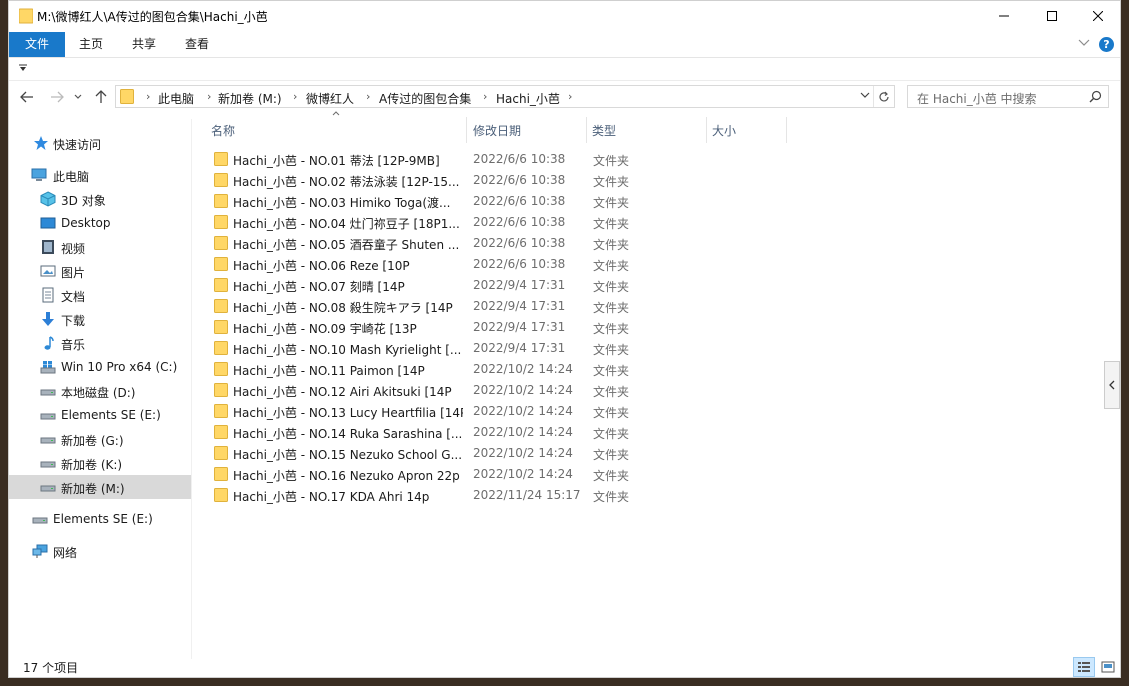 The height and width of the screenshot is (686, 1129). Describe the element at coordinates (100, 319) in the screenshot. I see `sidebar-item-downloads: 下载` at that location.